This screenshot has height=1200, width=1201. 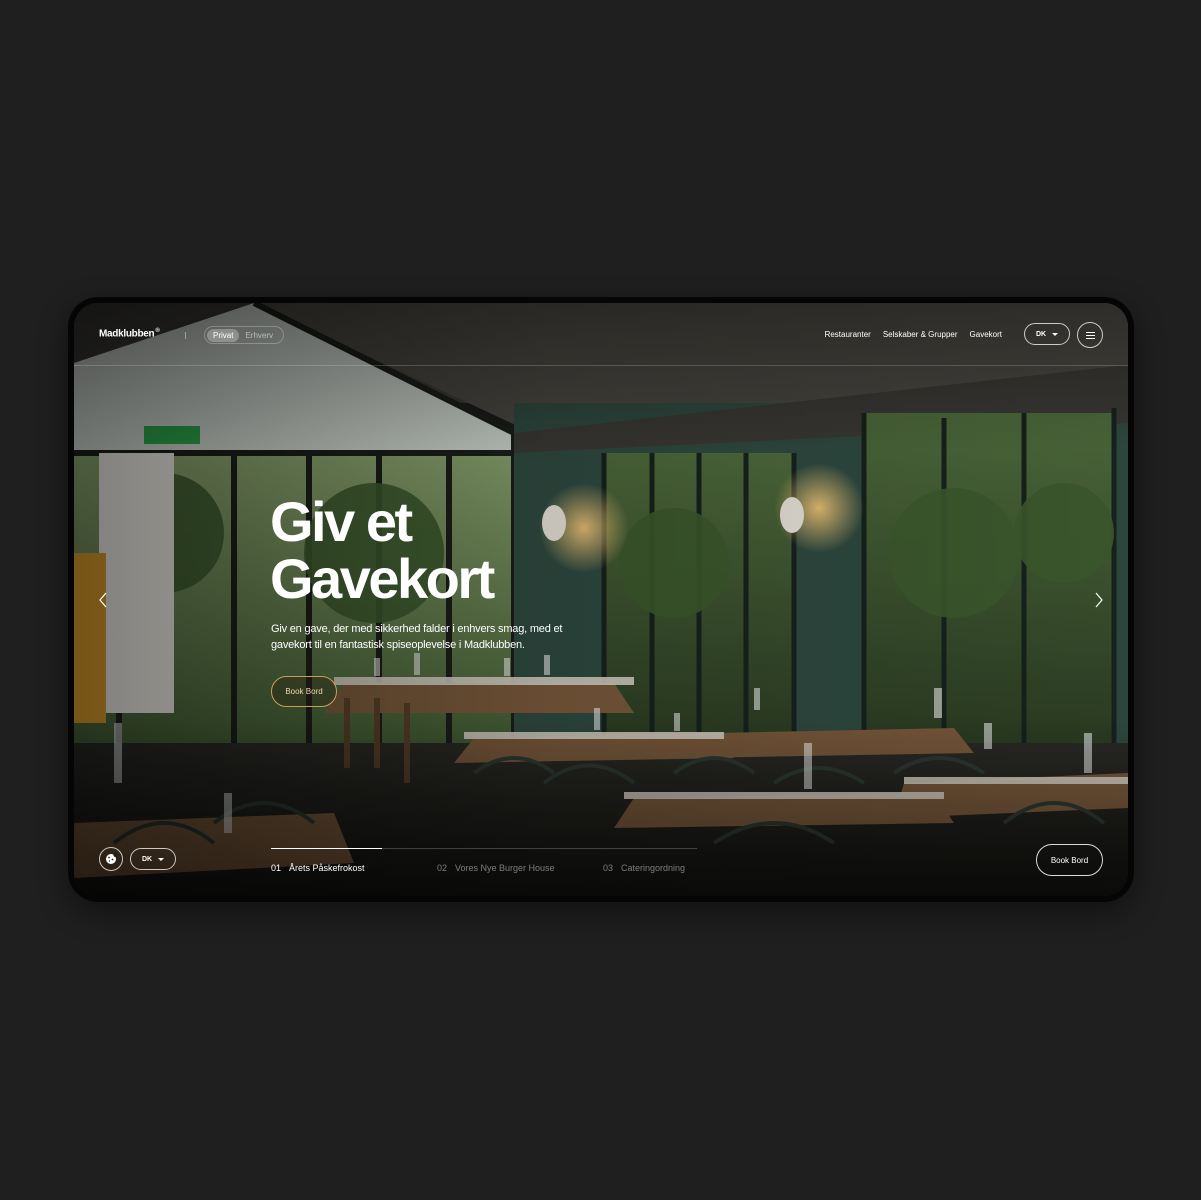 What do you see at coordinates (505, 868) in the screenshot?
I see `slide-label: Vores Nye Burger House` at bounding box center [505, 868].